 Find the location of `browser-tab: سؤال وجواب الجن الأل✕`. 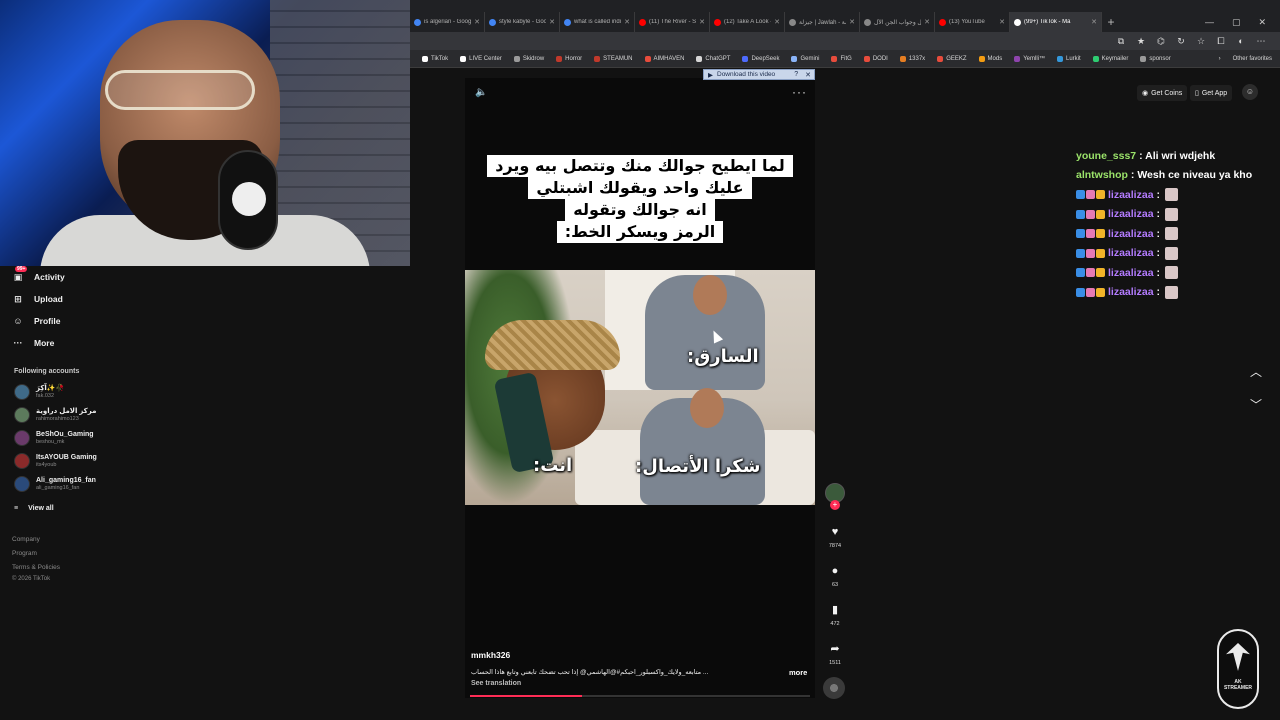

browser-tab: سؤال وجواب الجن الأل✕ is located at coordinates (897, 22).